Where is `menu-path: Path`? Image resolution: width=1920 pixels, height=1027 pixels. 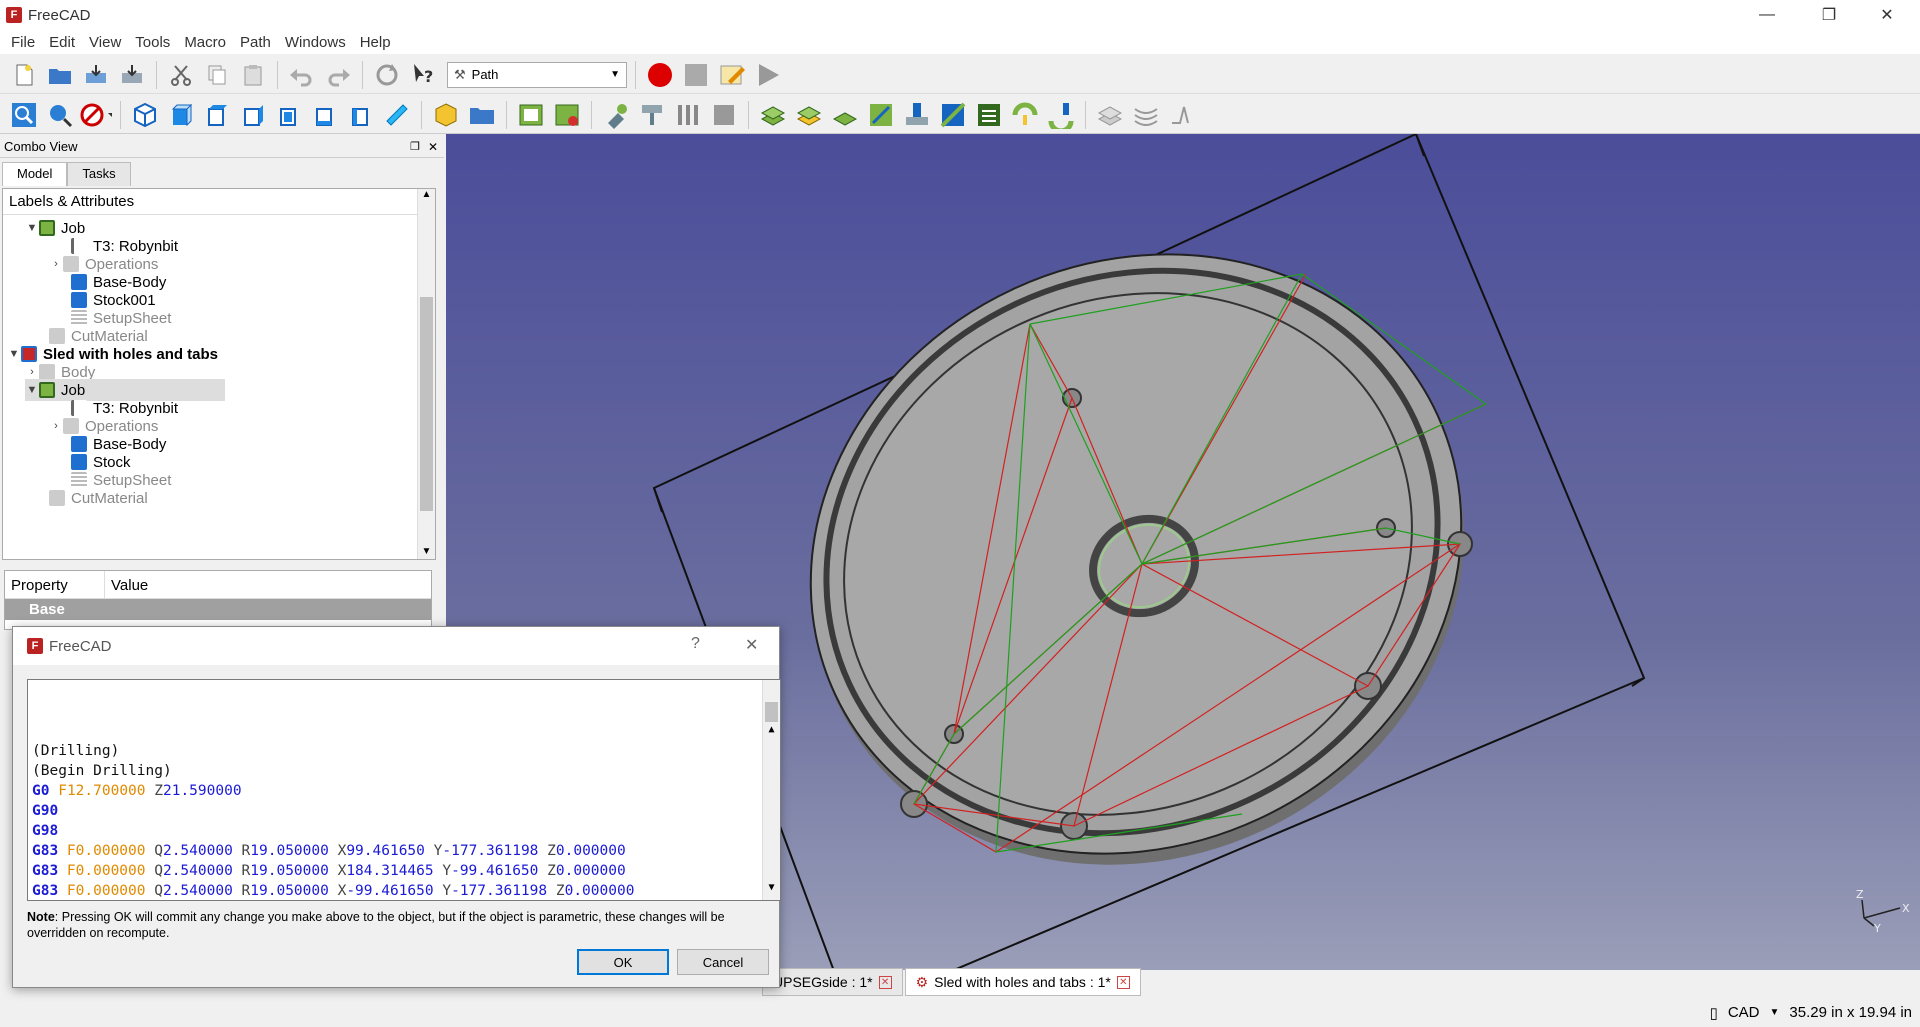
menu-path: Path is located at coordinates (255, 42).